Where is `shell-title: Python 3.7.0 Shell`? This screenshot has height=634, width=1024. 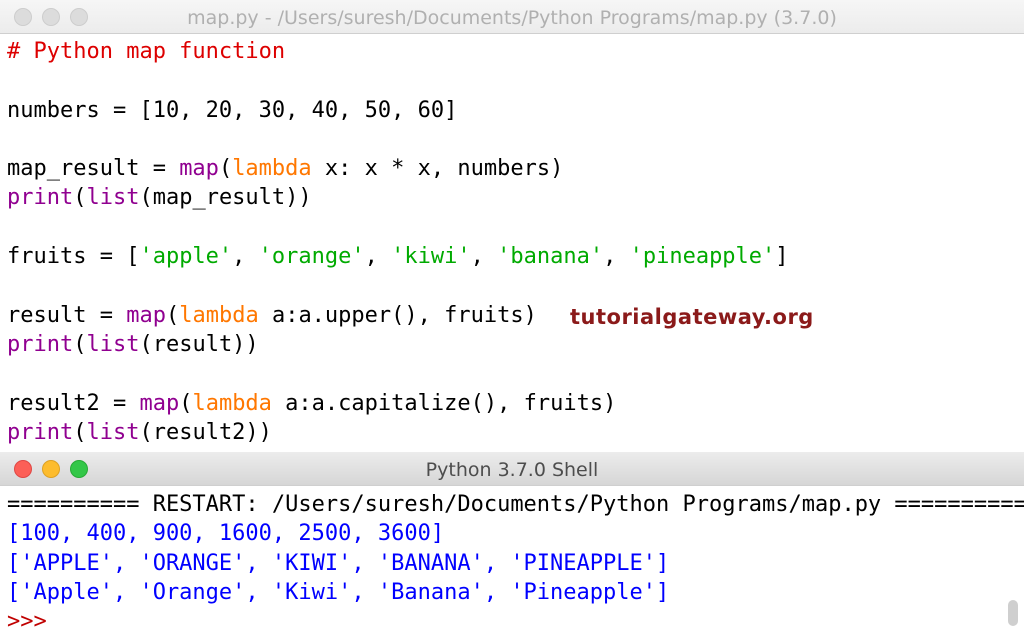
shell-title: Python 3.7.0 Shell is located at coordinates (512, 470).